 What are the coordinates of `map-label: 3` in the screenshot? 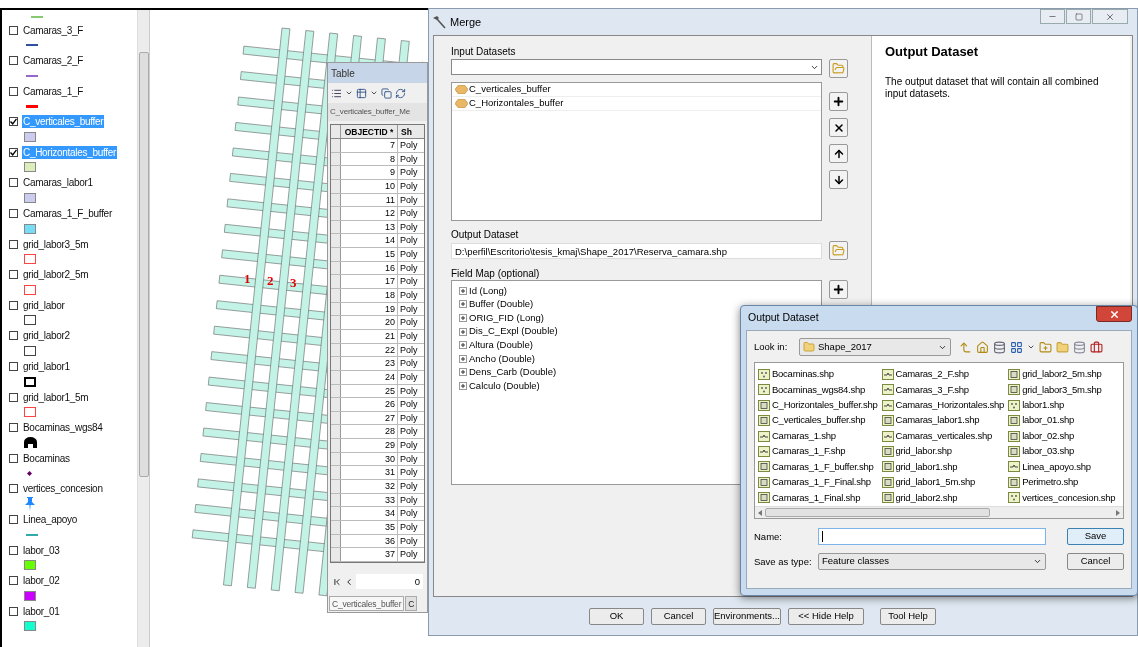 It's located at (293, 282).